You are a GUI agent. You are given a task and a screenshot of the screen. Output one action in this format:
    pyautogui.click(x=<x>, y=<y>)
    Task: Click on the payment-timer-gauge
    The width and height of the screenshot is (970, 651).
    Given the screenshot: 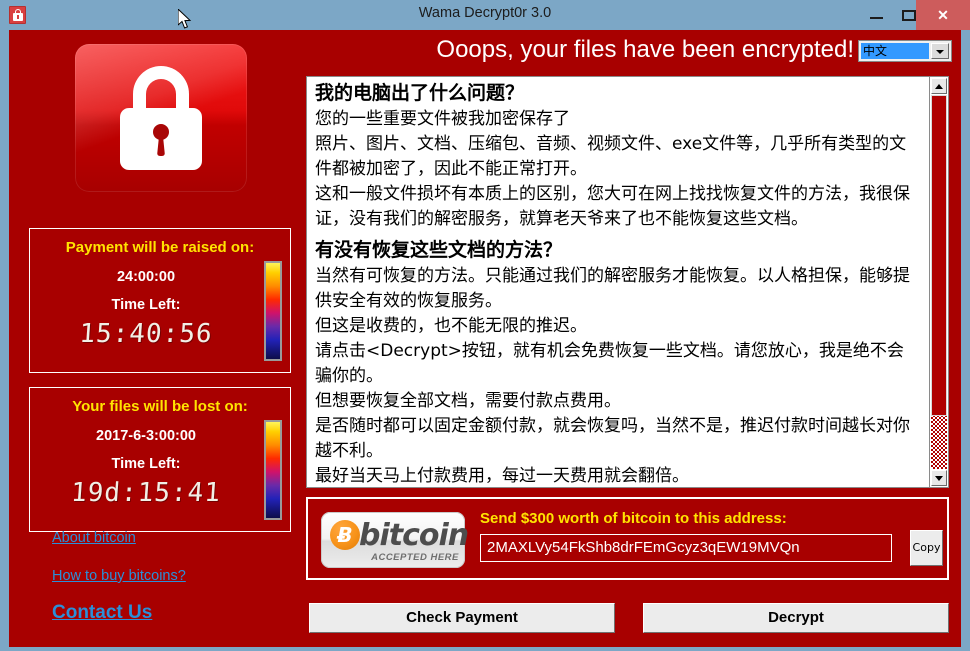 What is the action you would take?
    pyautogui.click(x=273, y=311)
    